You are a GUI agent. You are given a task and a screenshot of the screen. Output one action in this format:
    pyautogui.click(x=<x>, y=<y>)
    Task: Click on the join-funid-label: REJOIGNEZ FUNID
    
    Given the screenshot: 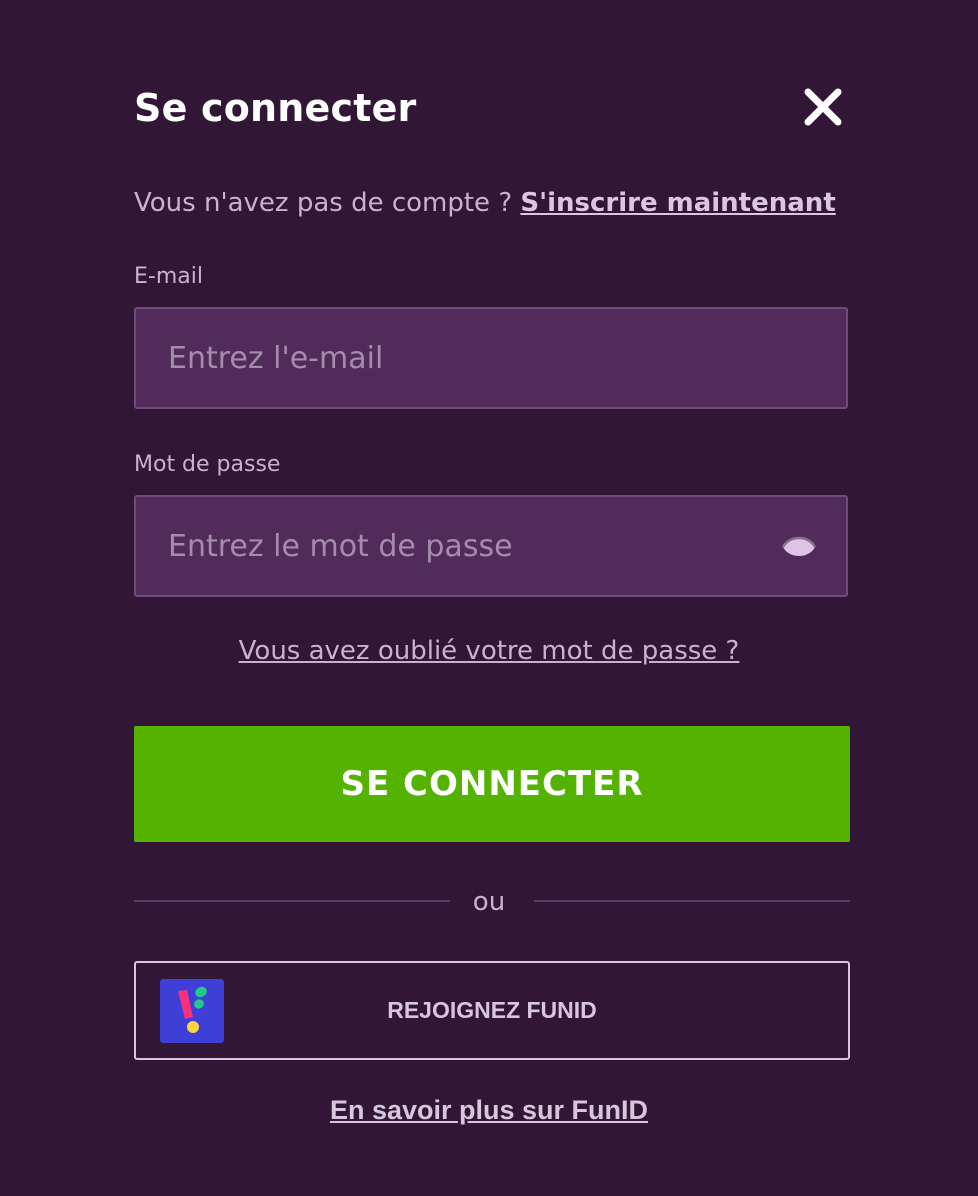 What is the action you would take?
    pyautogui.click(x=492, y=1010)
    